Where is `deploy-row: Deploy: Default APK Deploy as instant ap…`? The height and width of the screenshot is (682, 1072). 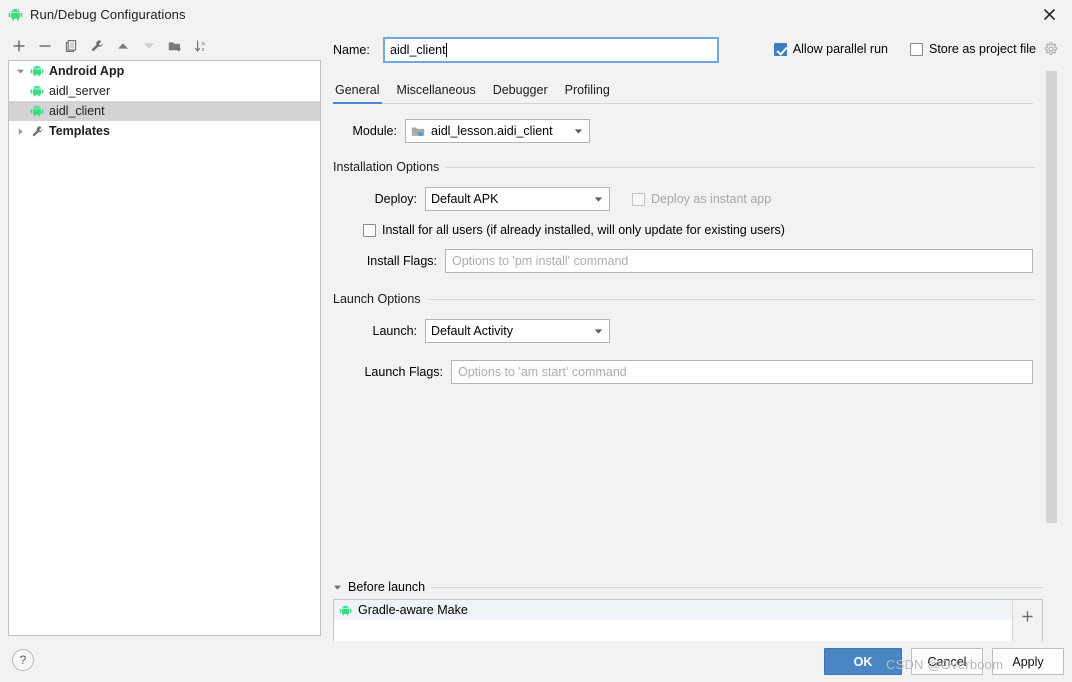 deploy-row: Deploy: Default APK Deploy as instant ap… is located at coordinates (684, 199).